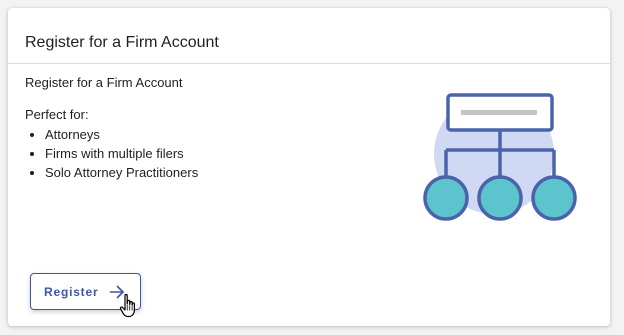 The width and height of the screenshot is (624, 335). Describe the element at coordinates (122, 42) in the screenshot. I see `card-title: Register for a Firm Account` at that location.